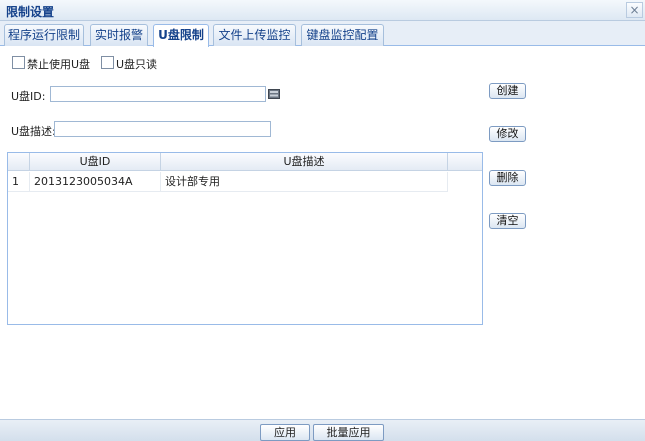  I want to click on tab-realtime-alarm: 实时报警, so click(119, 35).